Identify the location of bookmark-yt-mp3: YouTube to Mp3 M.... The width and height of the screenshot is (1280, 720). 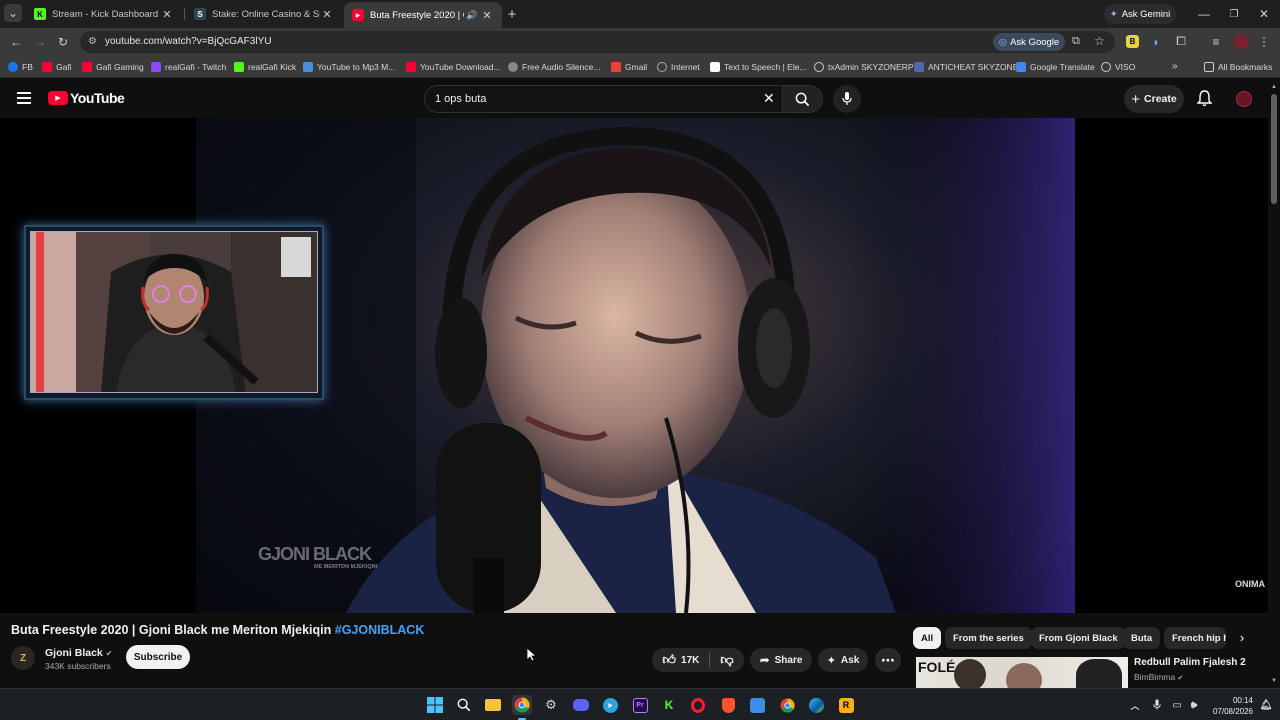
(349, 66).